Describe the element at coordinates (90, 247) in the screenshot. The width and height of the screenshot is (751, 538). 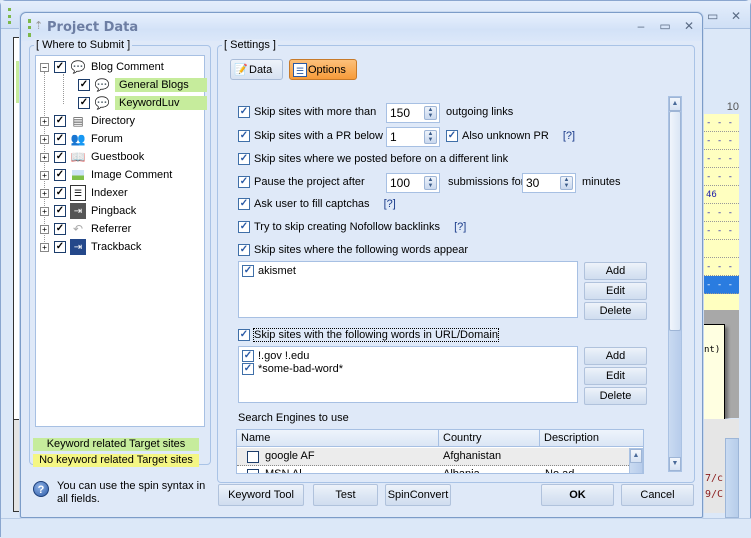
I see `tree-item-trackback: + ✓ ⇥ Trackback` at that location.